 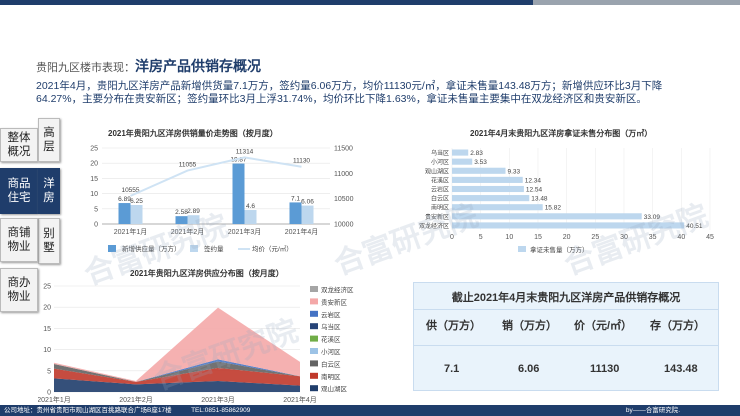 What do you see at coordinates (603, 326) in the screenshot?
I see `summary-header-price: 价（元/㎡）` at bounding box center [603, 326].